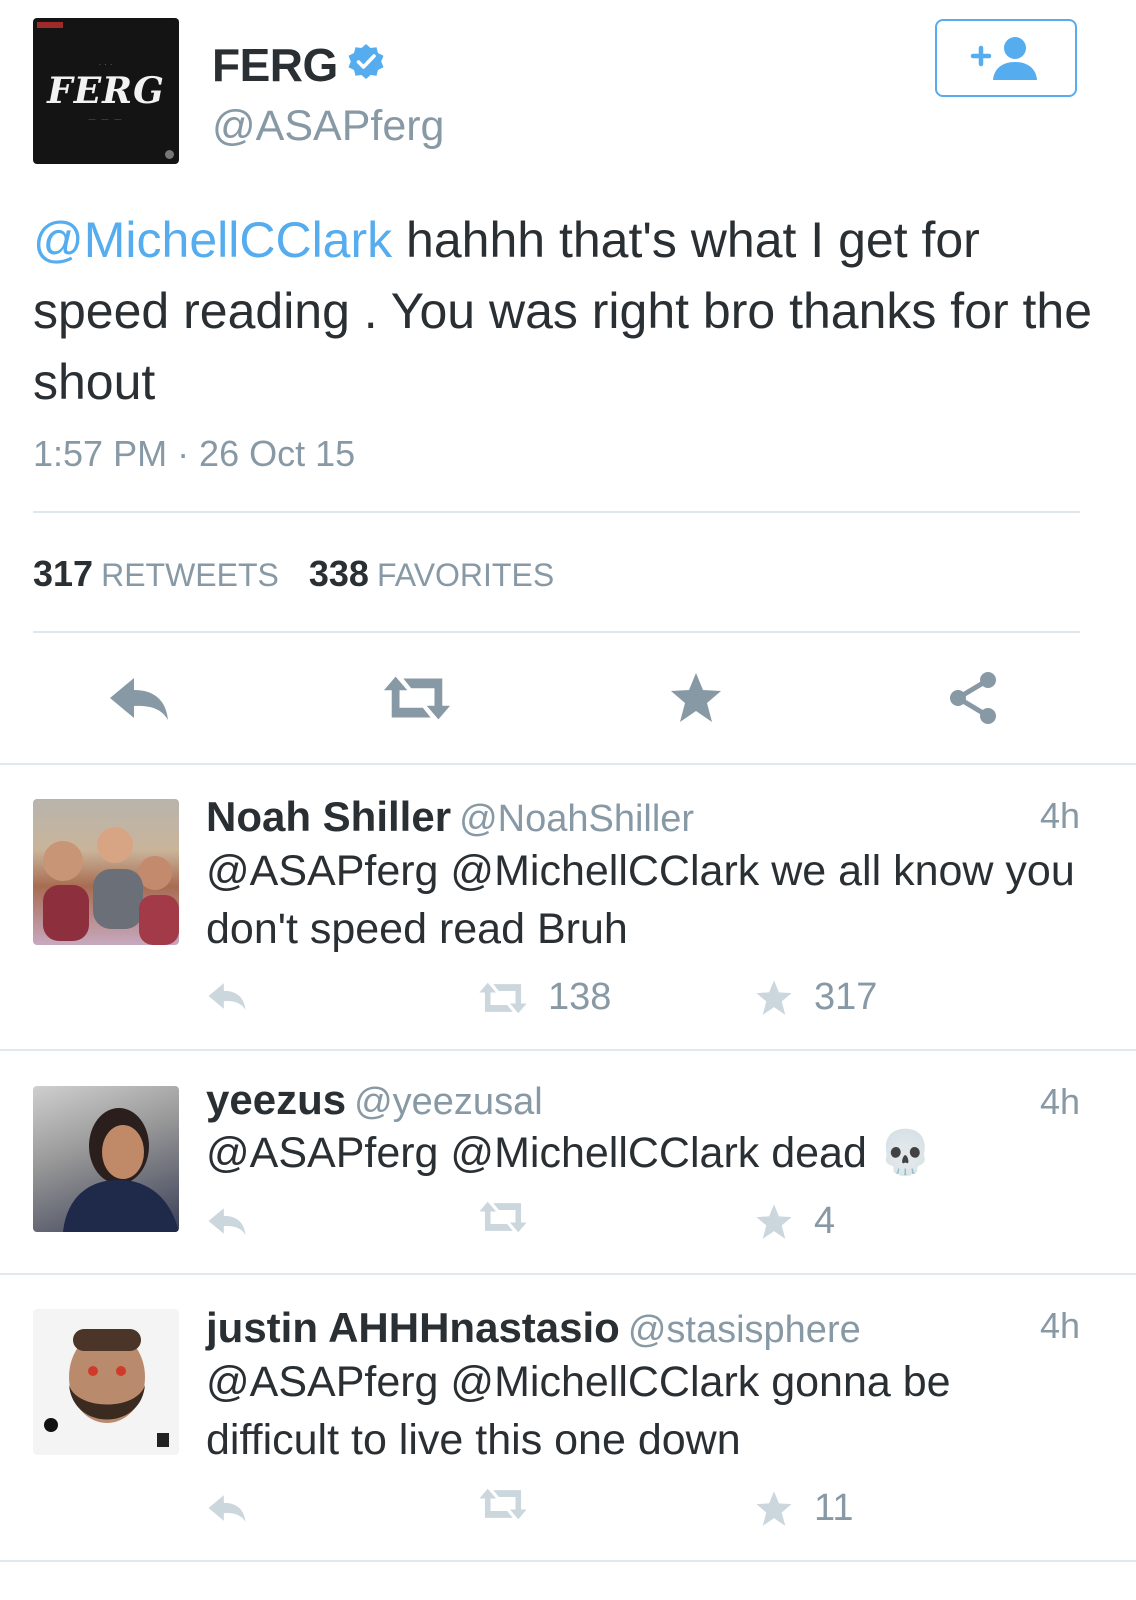  I want to click on reply-author-name: Noah Shiller, so click(329, 816).